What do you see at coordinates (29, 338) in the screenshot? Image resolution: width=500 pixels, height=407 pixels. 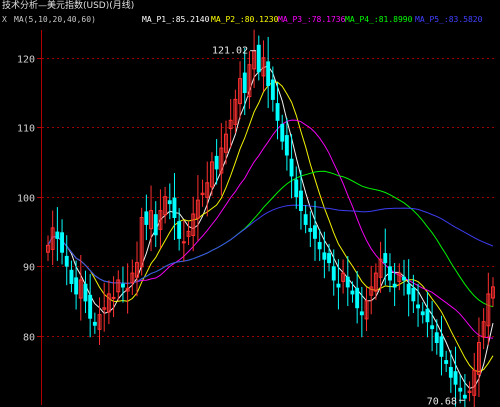 I see `y-tick-label: 80` at bounding box center [29, 338].